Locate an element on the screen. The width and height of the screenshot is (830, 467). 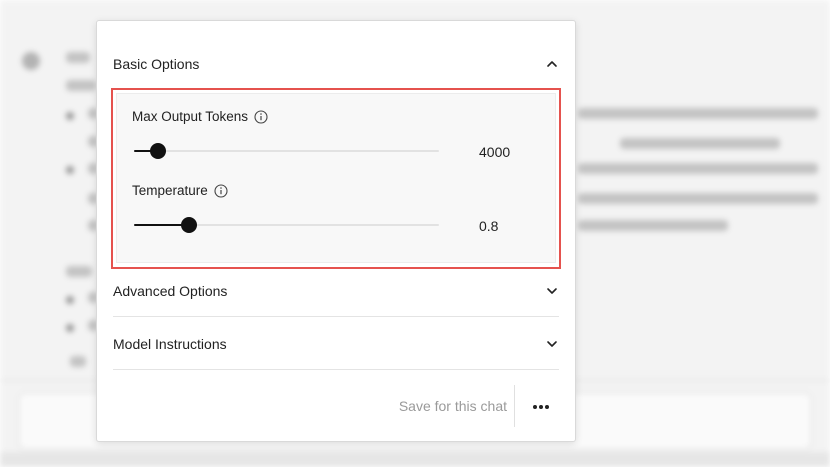
more-horizontal-icon is located at coordinates (541, 407).